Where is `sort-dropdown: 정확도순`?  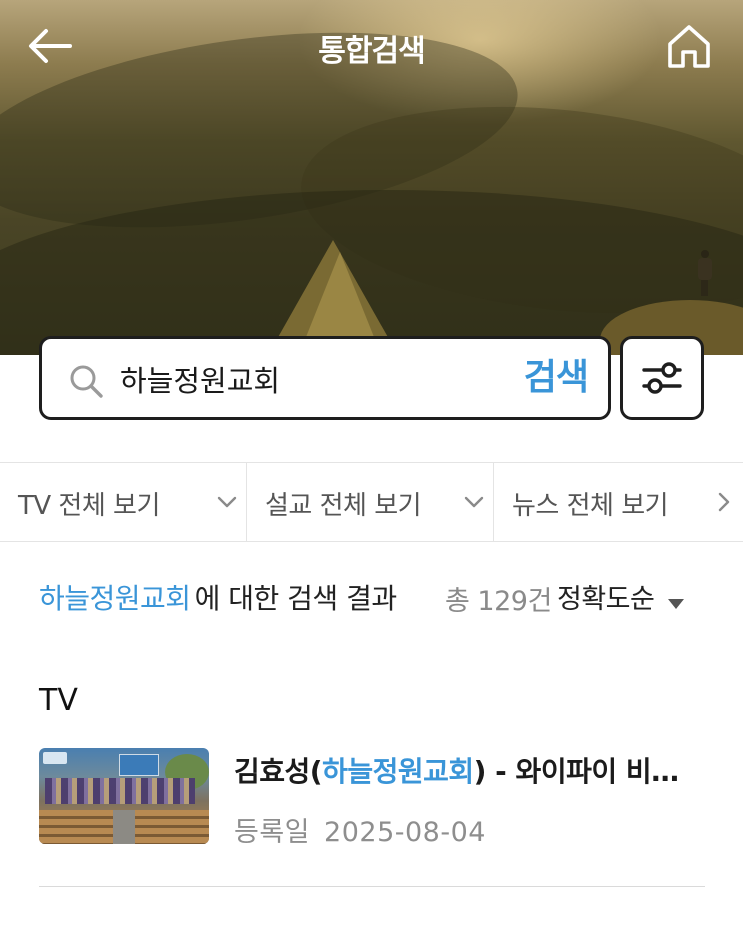 sort-dropdown: 정확도순 is located at coordinates (621, 597).